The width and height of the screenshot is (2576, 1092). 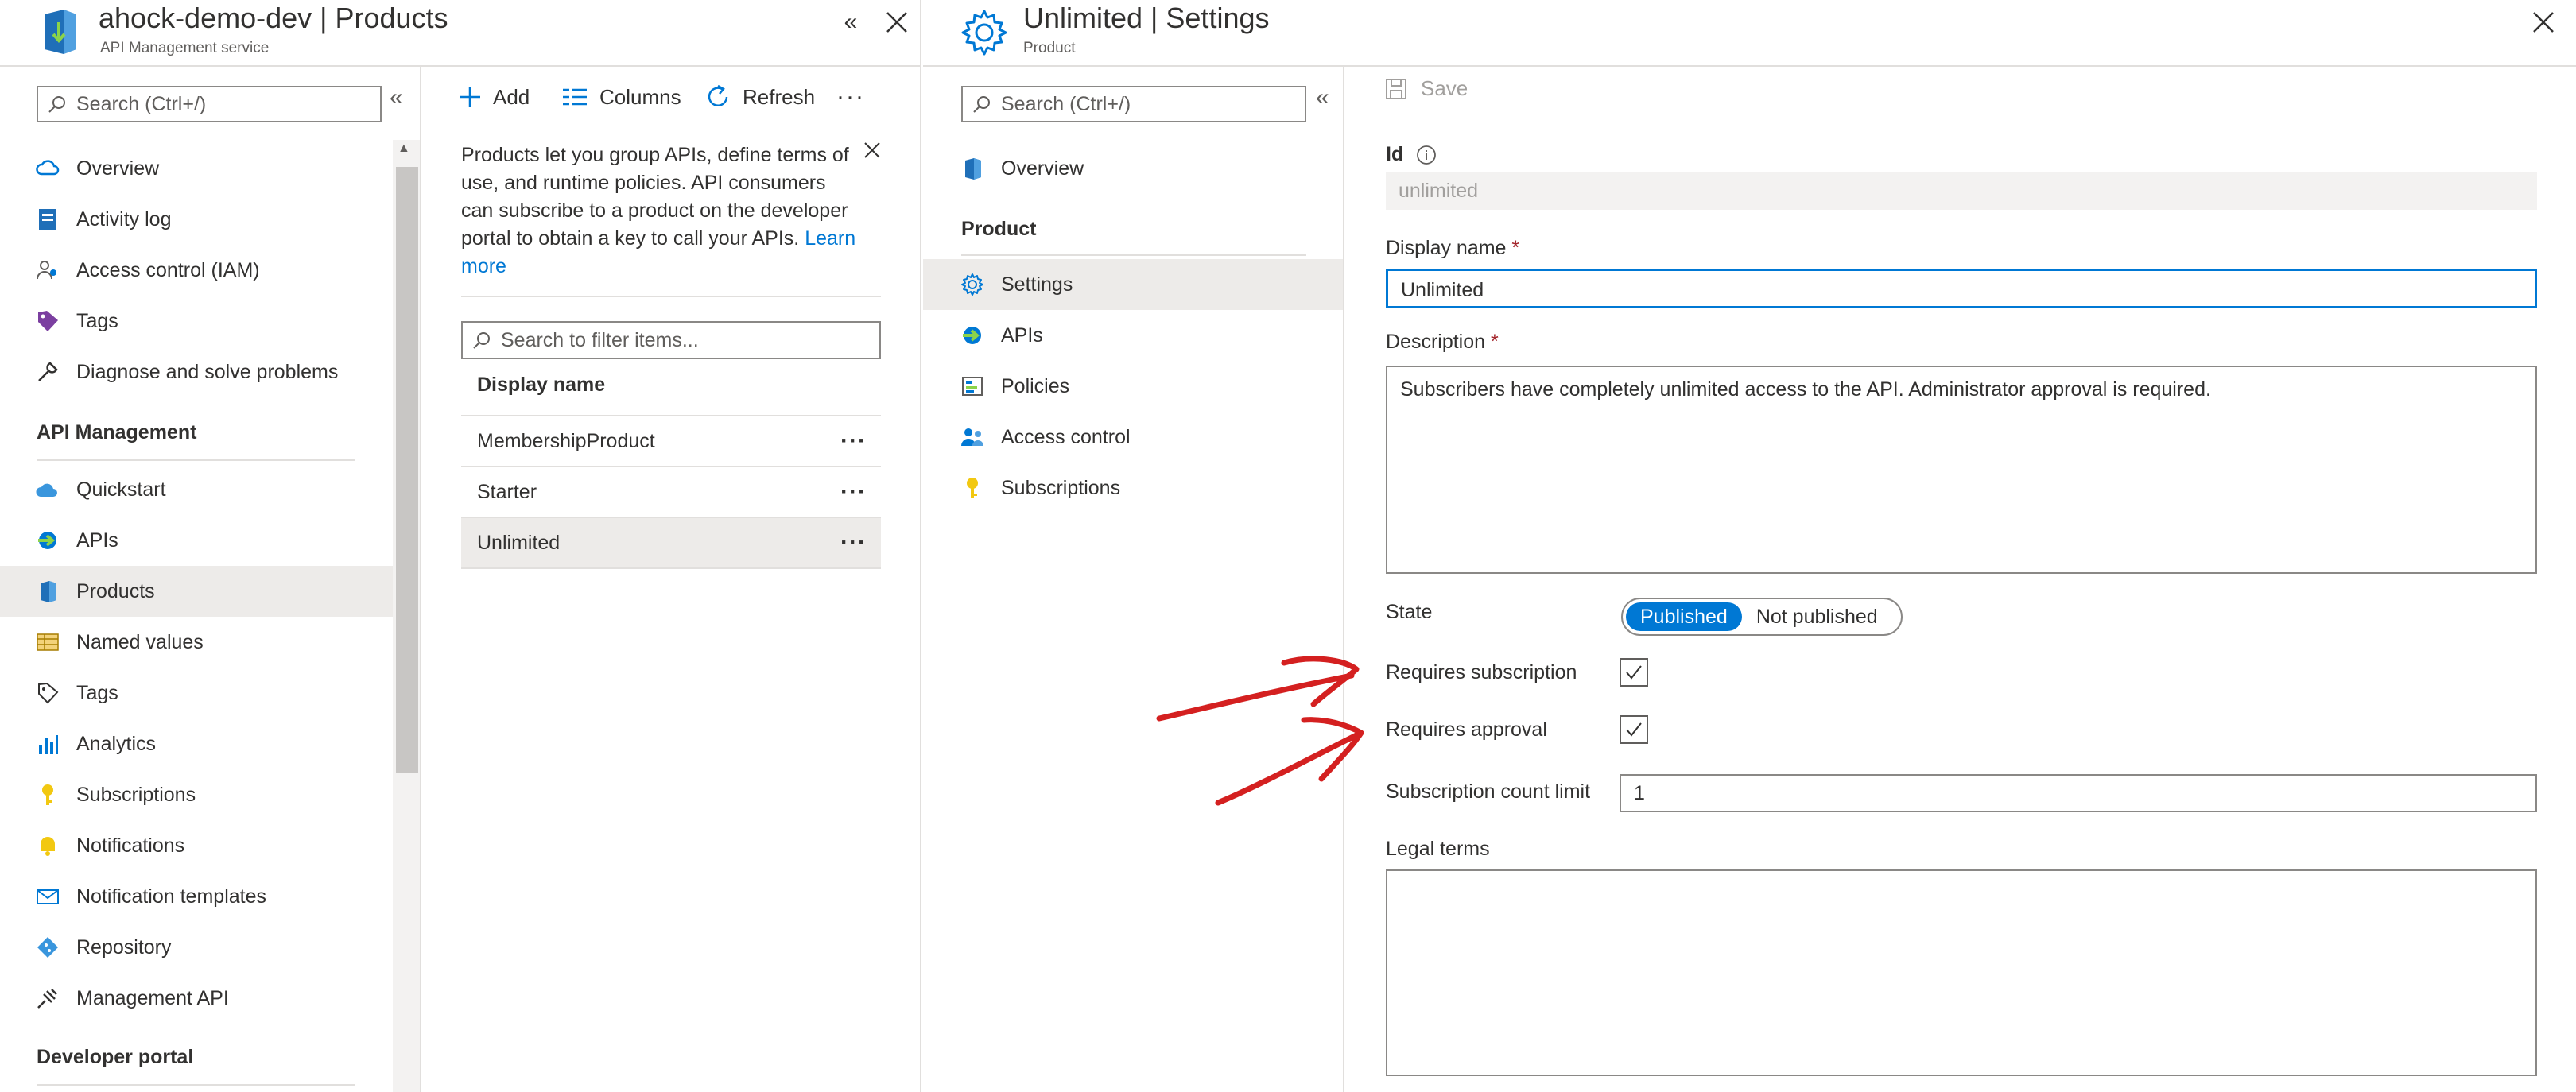 What do you see at coordinates (850, 97) in the screenshot?
I see `more-actions-button: ···` at bounding box center [850, 97].